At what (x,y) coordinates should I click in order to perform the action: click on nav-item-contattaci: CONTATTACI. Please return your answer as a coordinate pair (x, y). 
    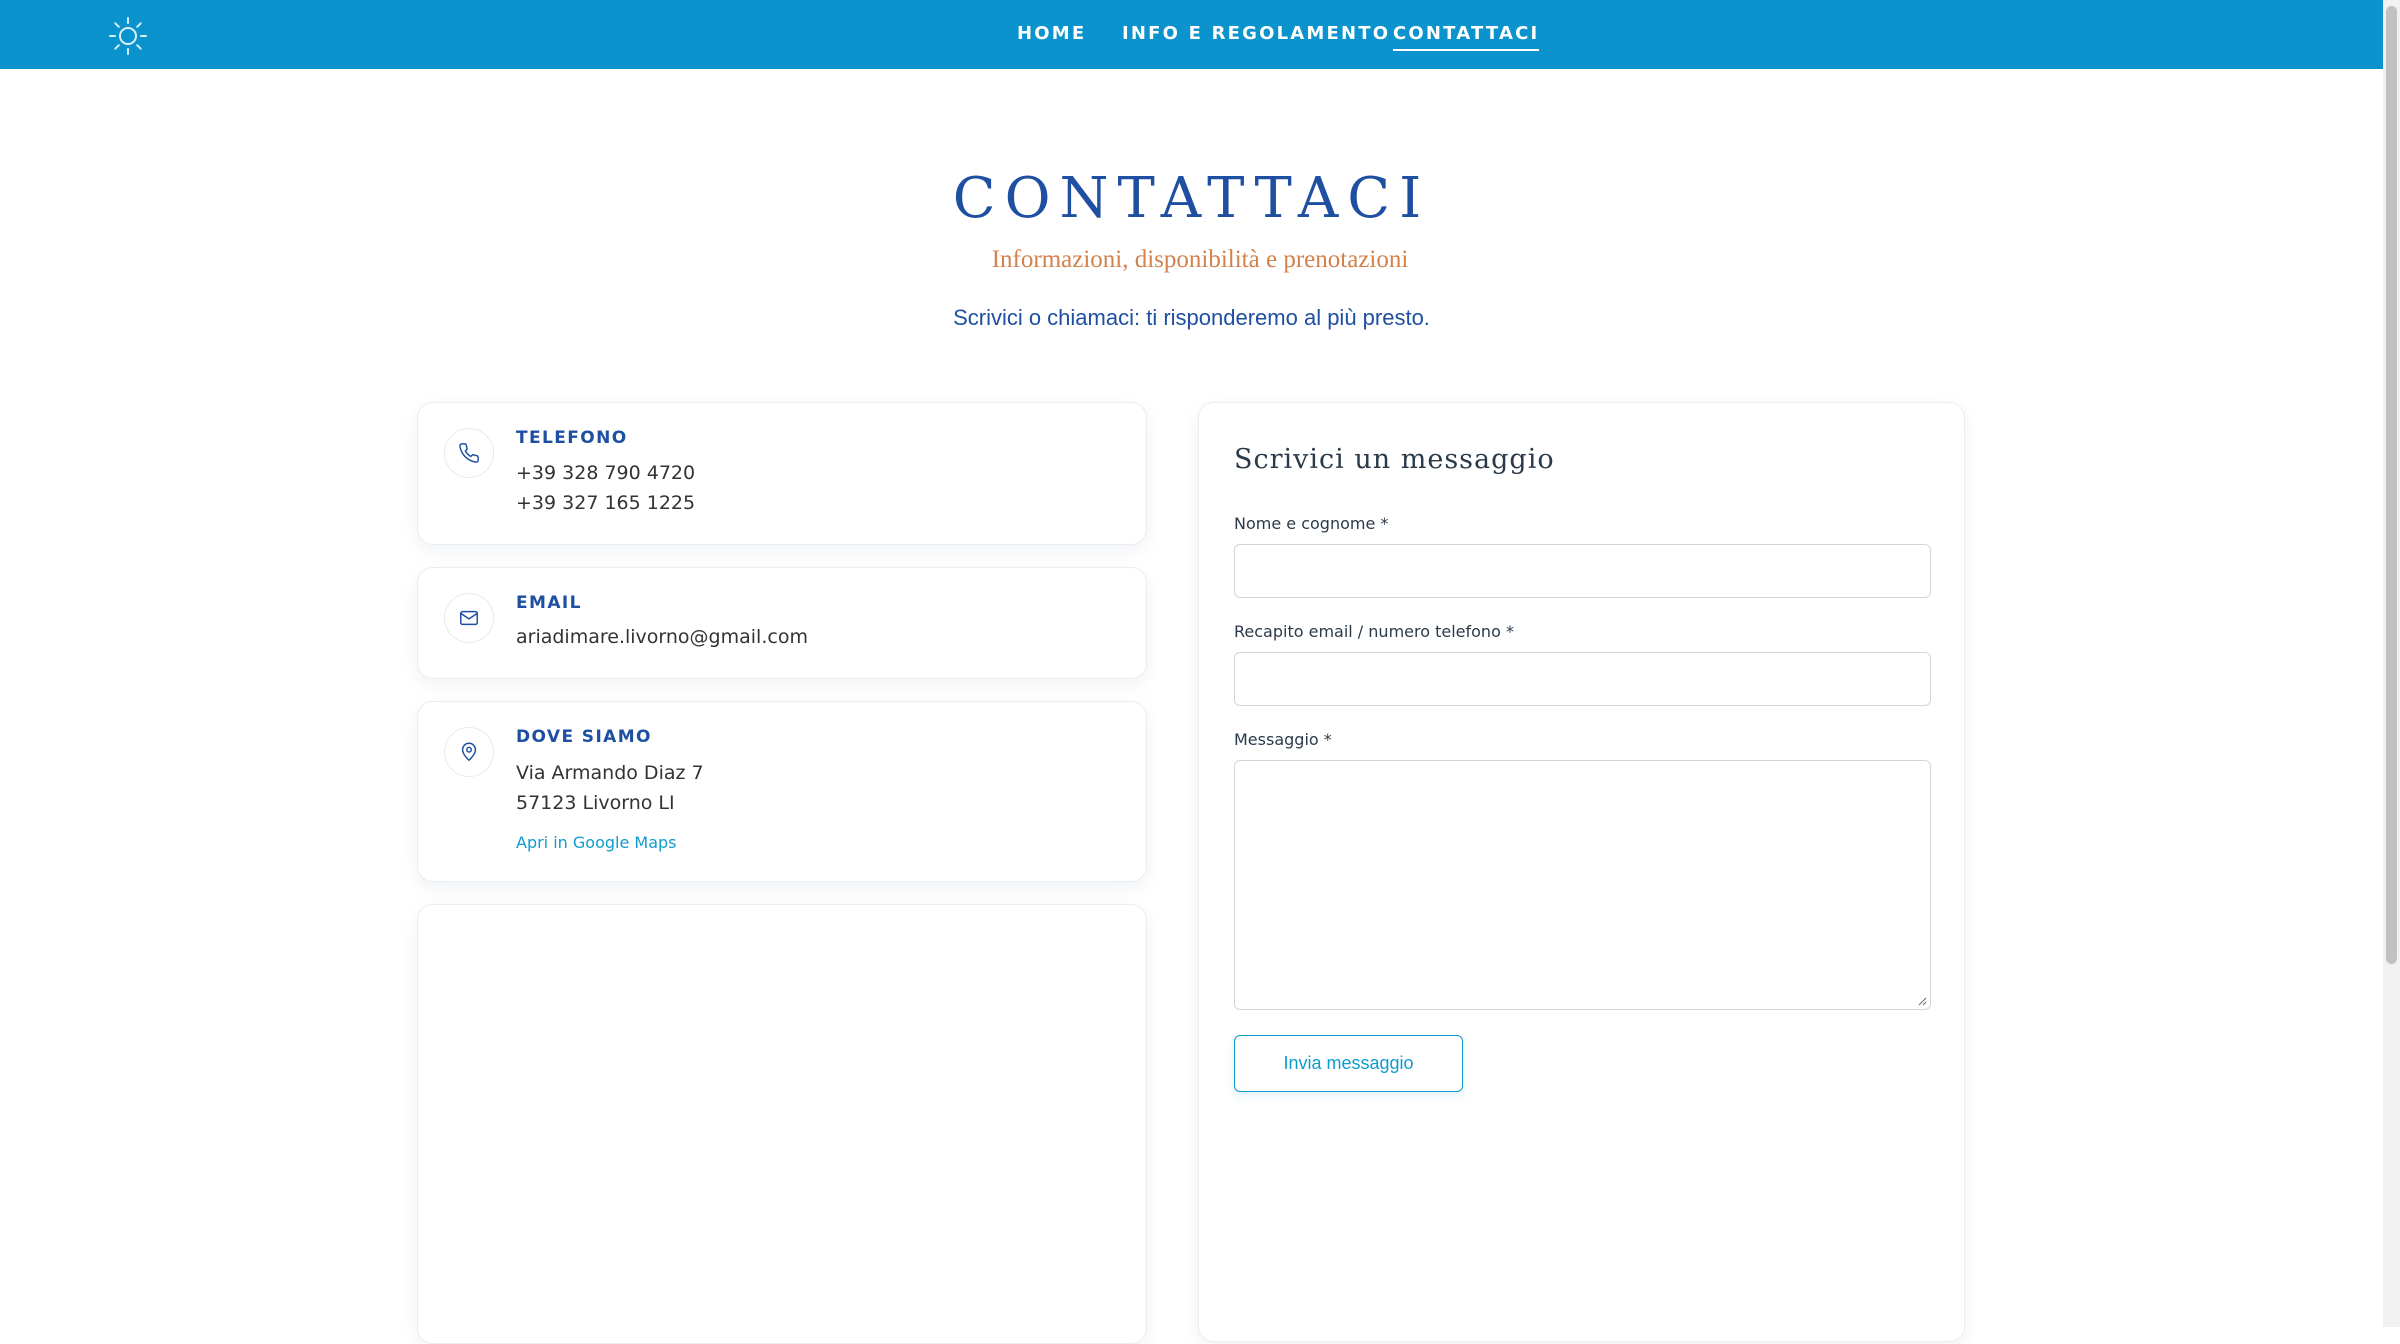
    Looking at the image, I should click on (1466, 37).